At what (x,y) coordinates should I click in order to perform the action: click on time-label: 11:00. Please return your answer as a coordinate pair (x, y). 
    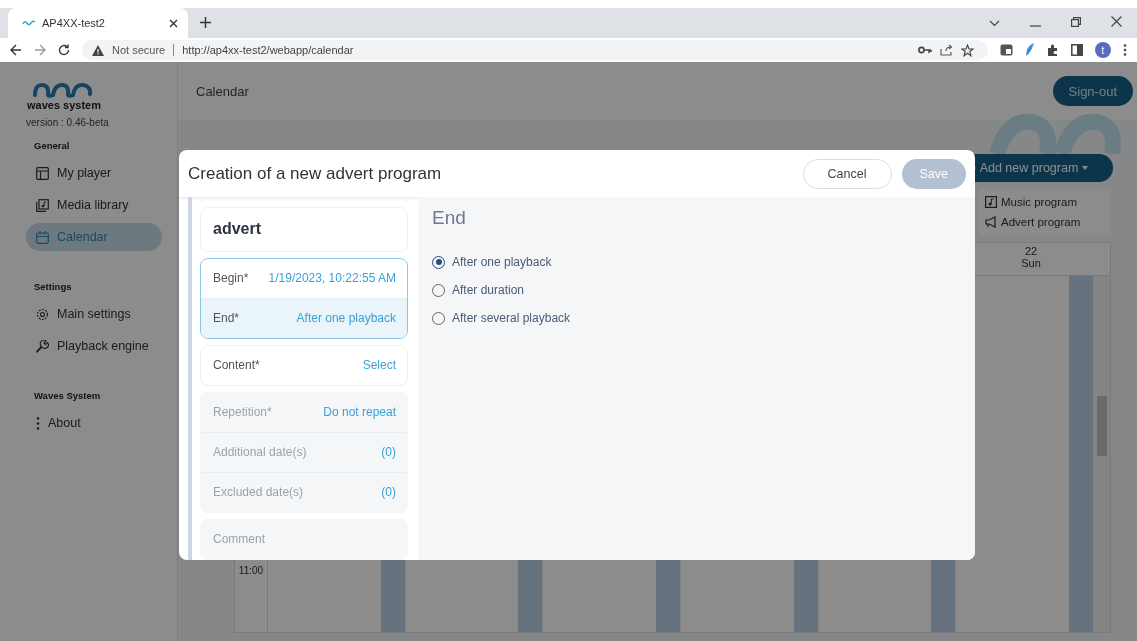
    Looking at the image, I should click on (251, 570).